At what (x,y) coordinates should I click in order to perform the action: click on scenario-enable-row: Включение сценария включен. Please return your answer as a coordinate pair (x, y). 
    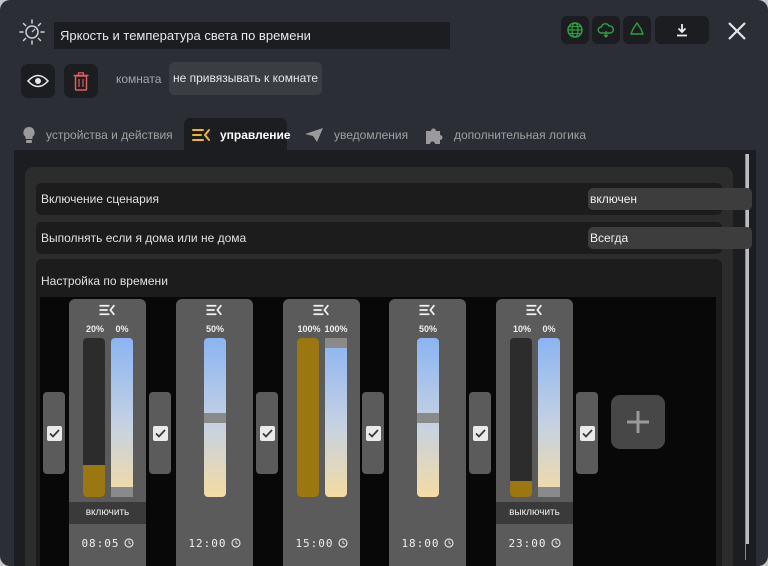
    Looking at the image, I should click on (394, 199).